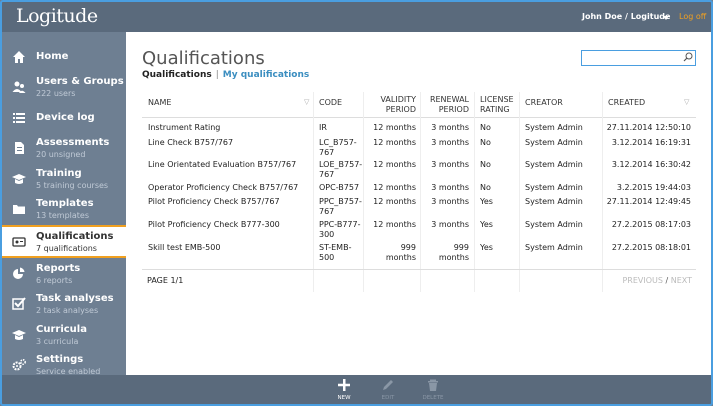 This screenshot has height=406, width=713. Describe the element at coordinates (653, 187) in the screenshot. I see `cell-created: 3.2.2015 19:44:03` at that location.